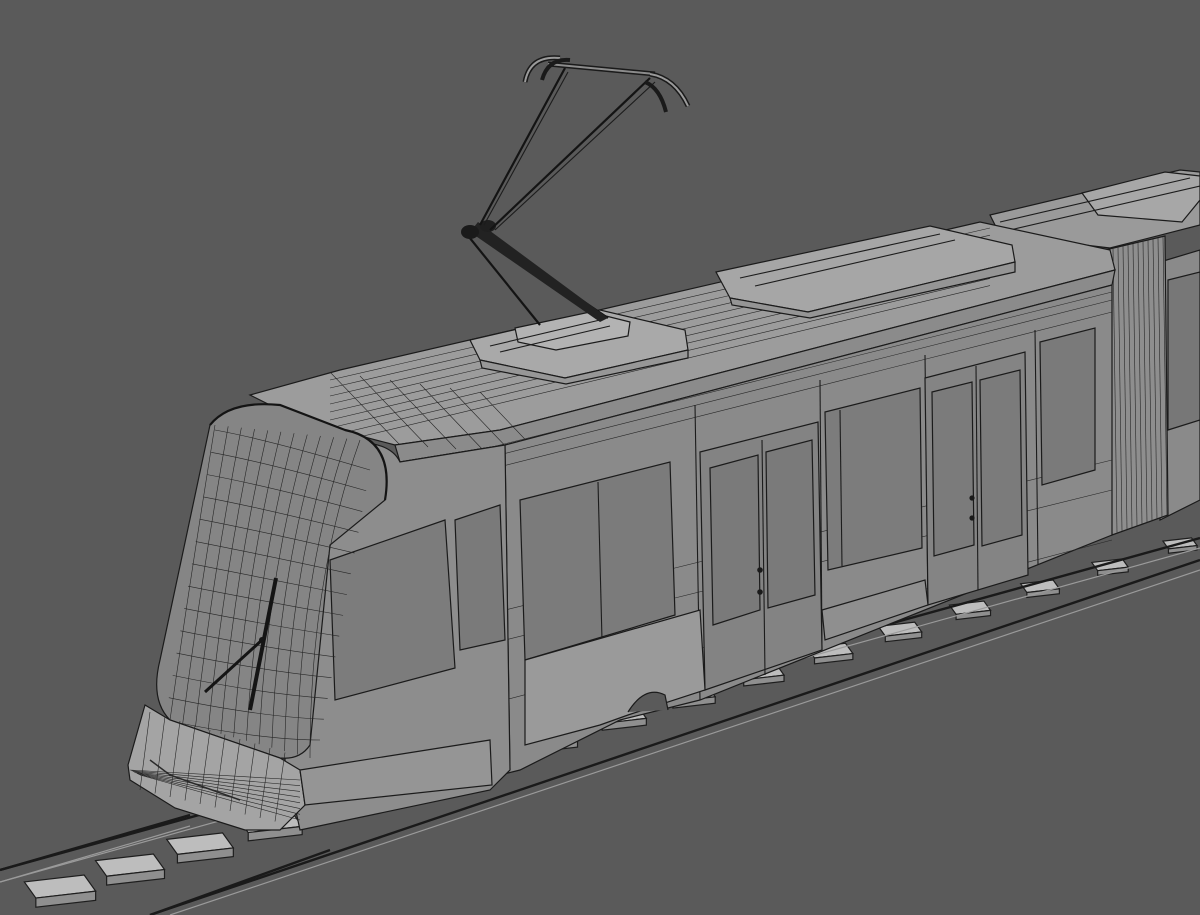  I want to click on door-front, so click(761, 556).